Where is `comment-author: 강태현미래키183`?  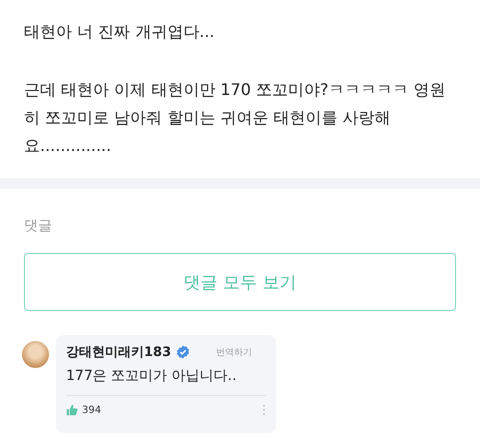
comment-author: 강태현미래키183 is located at coordinates (119, 352).